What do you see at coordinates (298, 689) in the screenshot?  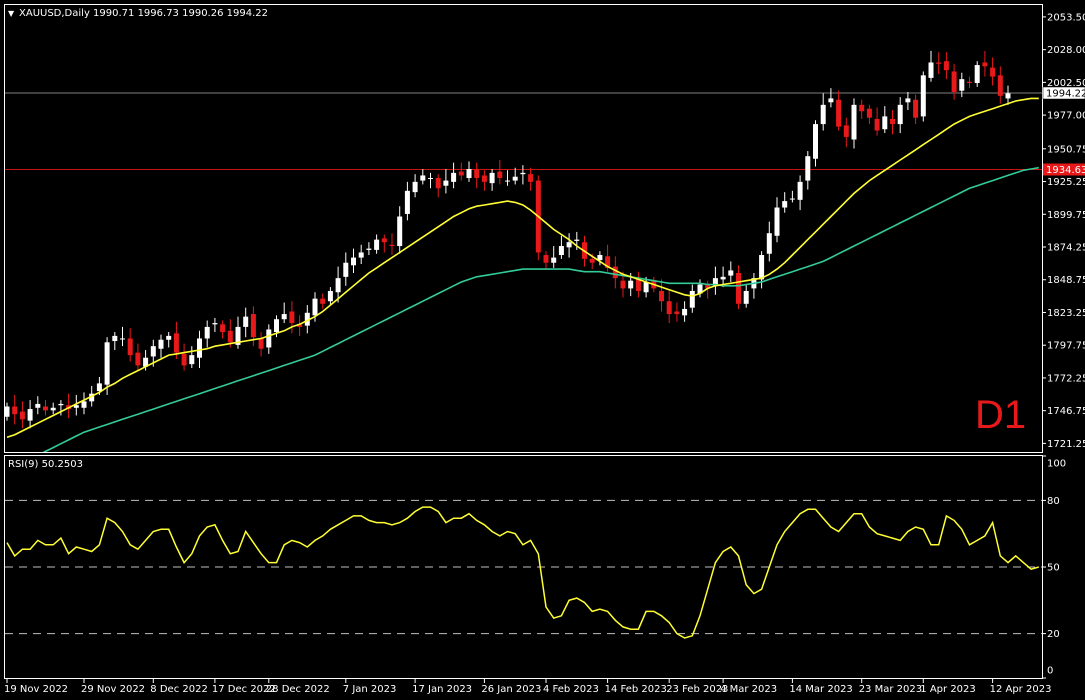 I see `date-tick-label: 28 Dec 2022` at bounding box center [298, 689].